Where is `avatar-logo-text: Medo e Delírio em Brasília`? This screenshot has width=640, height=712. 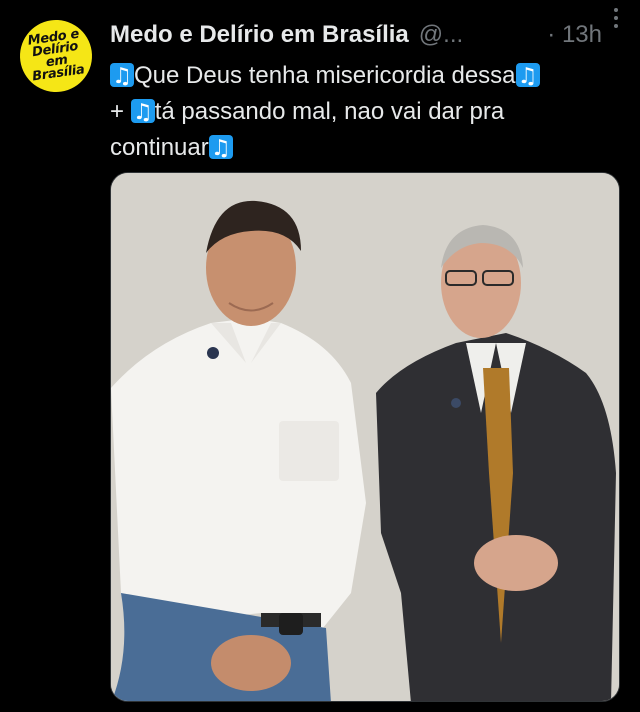
avatar-logo-text: Medo e Delírio em Brasília is located at coordinates (56, 55).